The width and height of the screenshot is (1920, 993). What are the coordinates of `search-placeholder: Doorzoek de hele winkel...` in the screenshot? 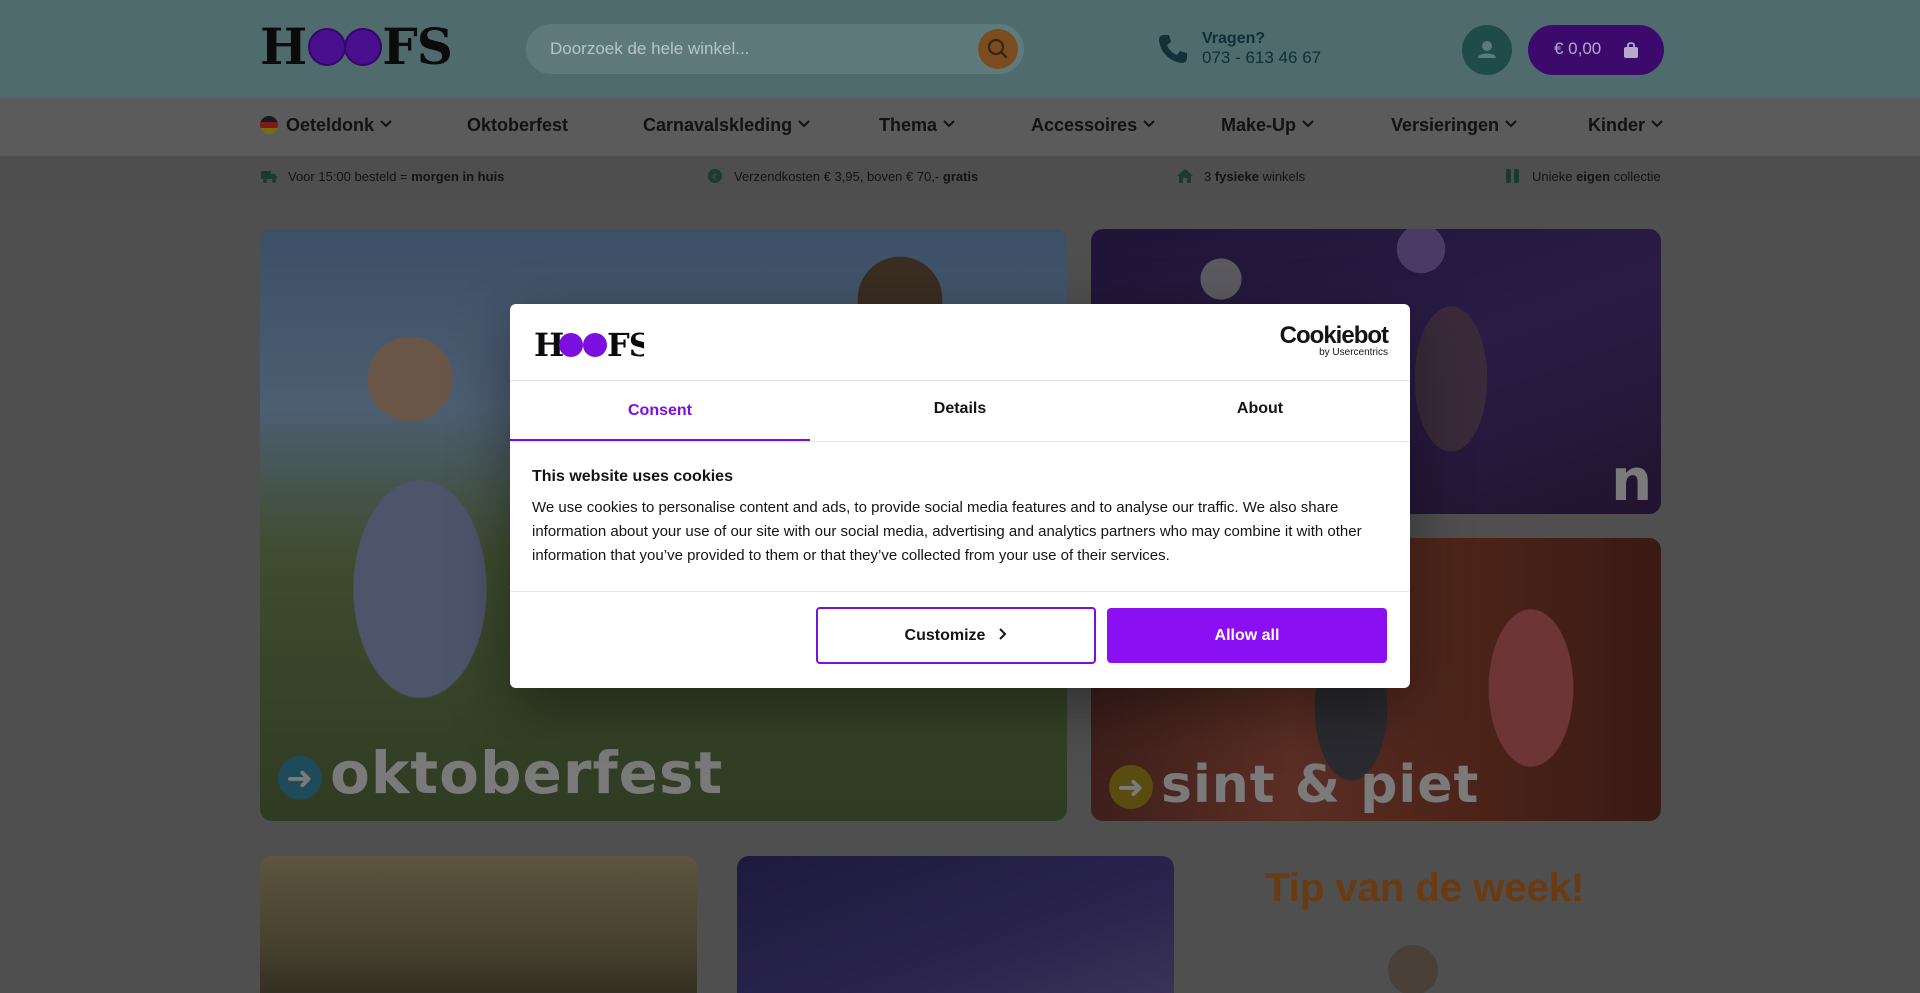 It's located at (650, 48).